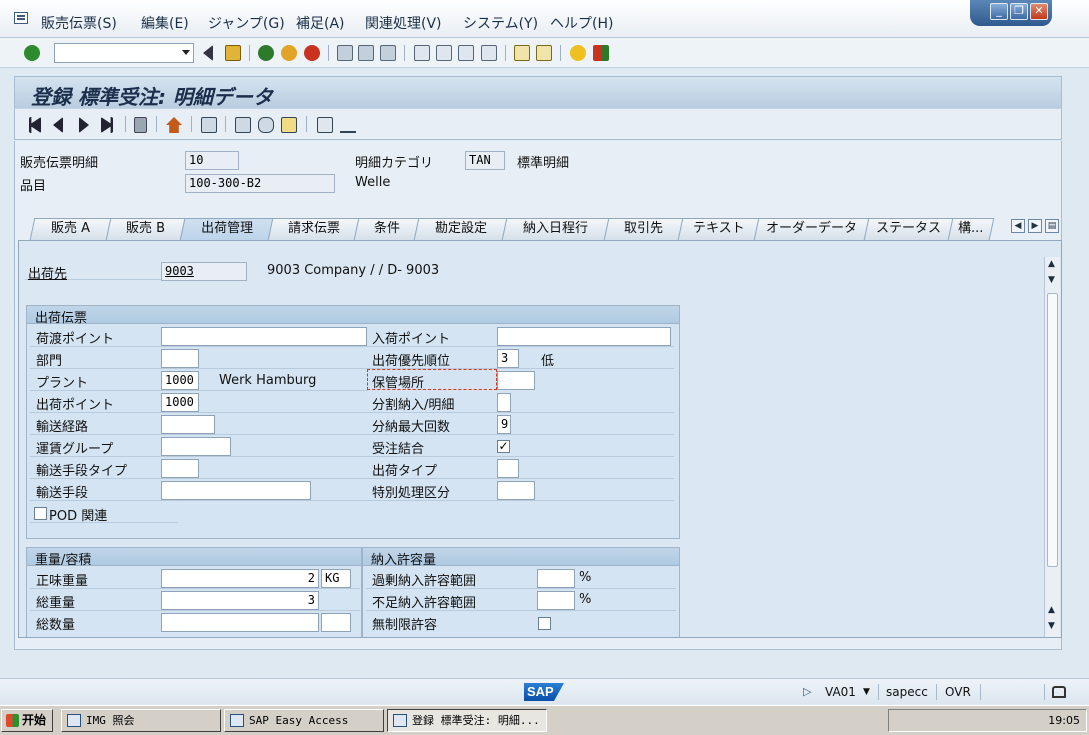 Image resolution: width=1089 pixels, height=735 pixels. What do you see at coordinates (422, 53) in the screenshot?
I see `first-page-icon` at bounding box center [422, 53].